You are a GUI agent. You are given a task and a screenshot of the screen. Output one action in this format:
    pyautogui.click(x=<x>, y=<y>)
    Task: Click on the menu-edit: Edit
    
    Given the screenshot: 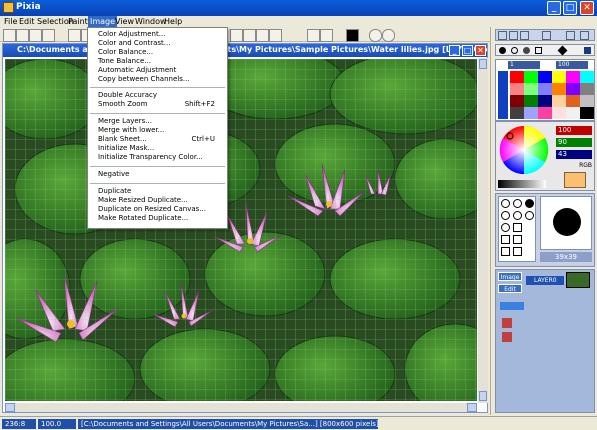 What is the action you would take?
    pyautogui.click(x=27, y=21)
    